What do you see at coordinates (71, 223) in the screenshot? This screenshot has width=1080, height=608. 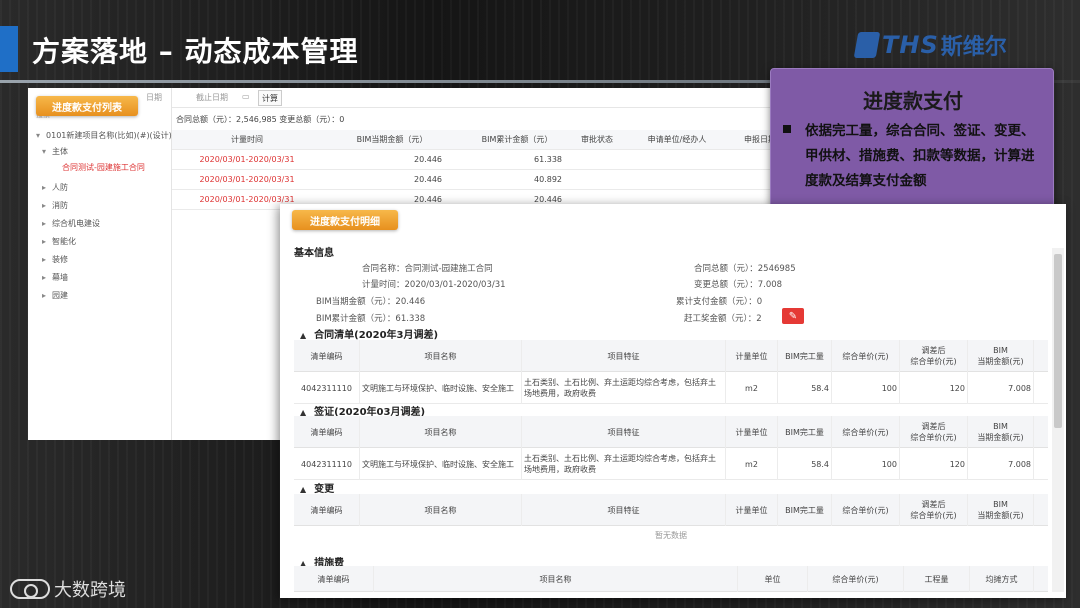 I see `tree-item-mep: ▸ 综合机电建设` at bounding box center [71, 223].